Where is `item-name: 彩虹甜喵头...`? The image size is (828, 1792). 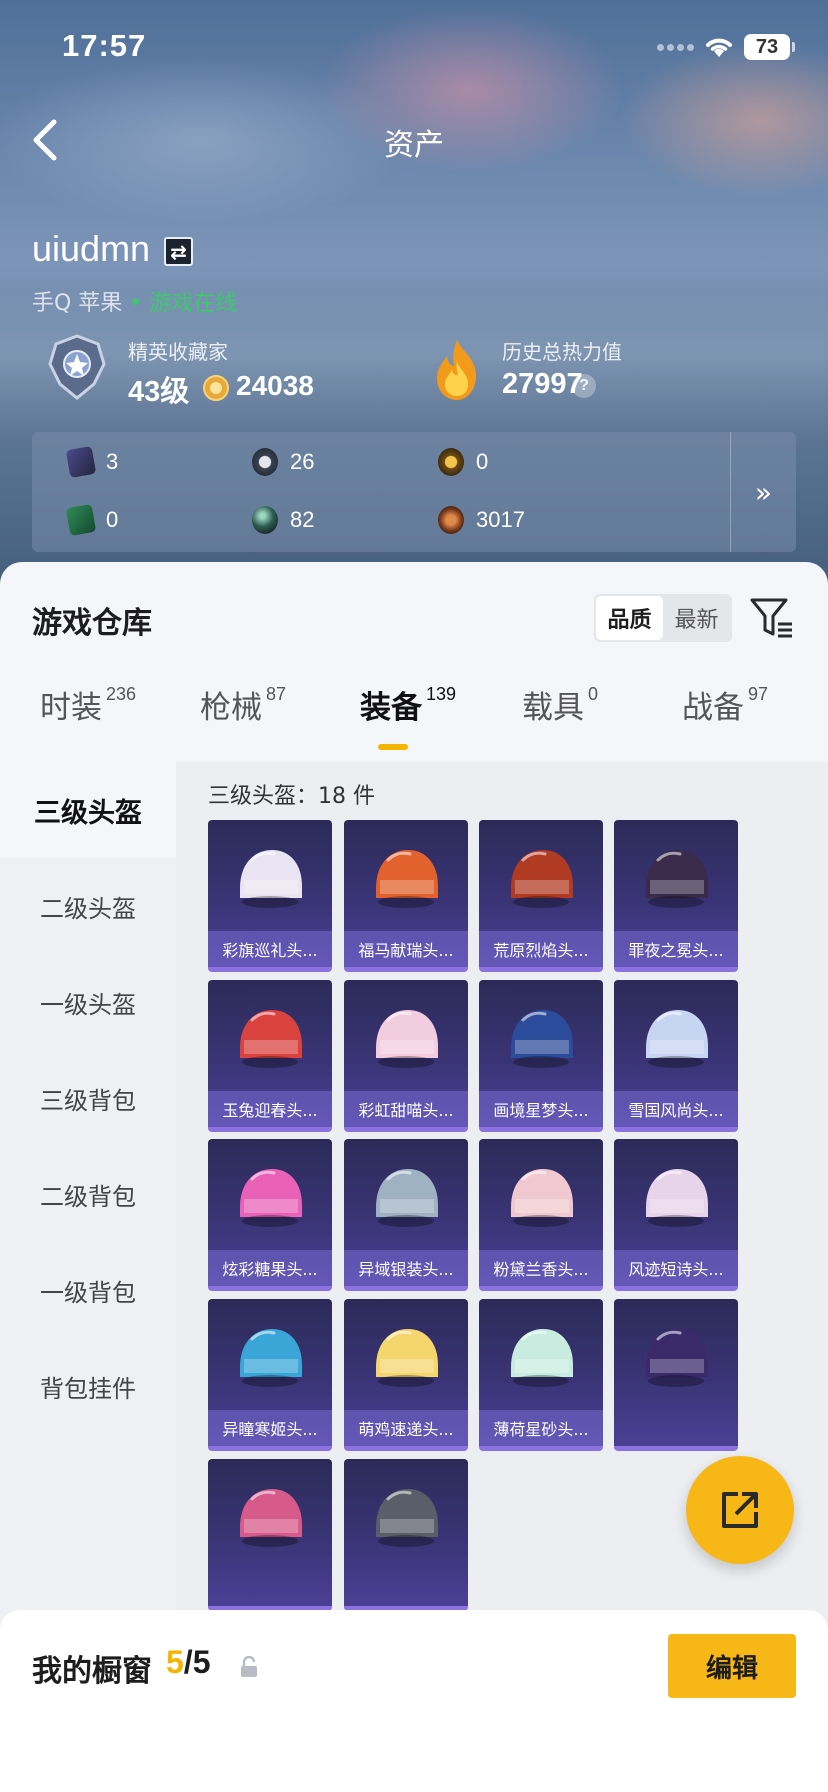
item-name: 彩虹甜喵头... is located at coordinates (406, 1109).